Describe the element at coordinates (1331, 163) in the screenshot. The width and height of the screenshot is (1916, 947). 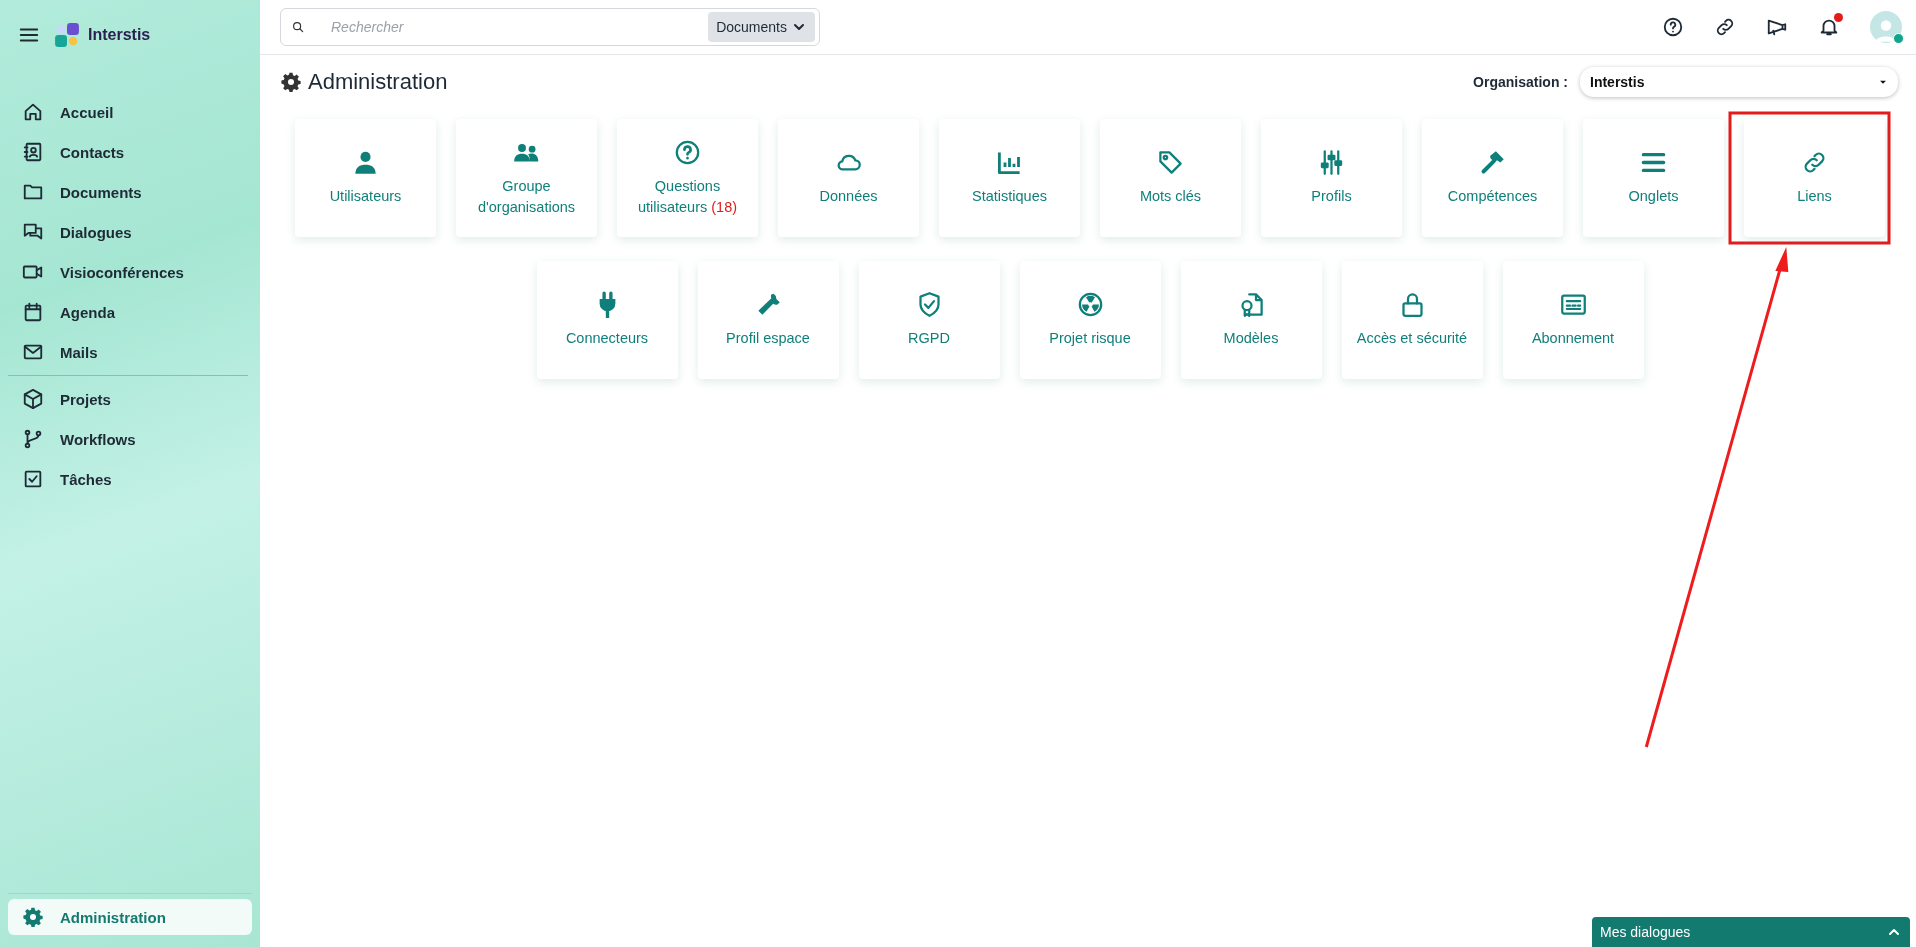
I see `sliders-icon` at that location.